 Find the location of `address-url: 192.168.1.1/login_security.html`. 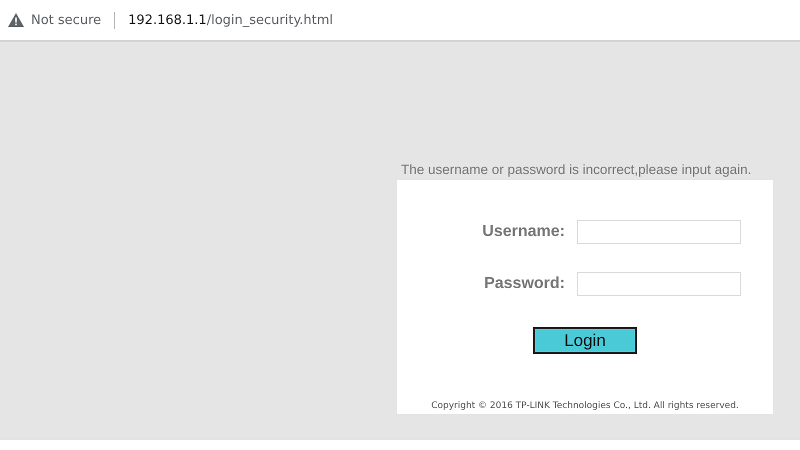

address-url: 192.168.1.1/login_security.html is located at coordinates (231, 20).